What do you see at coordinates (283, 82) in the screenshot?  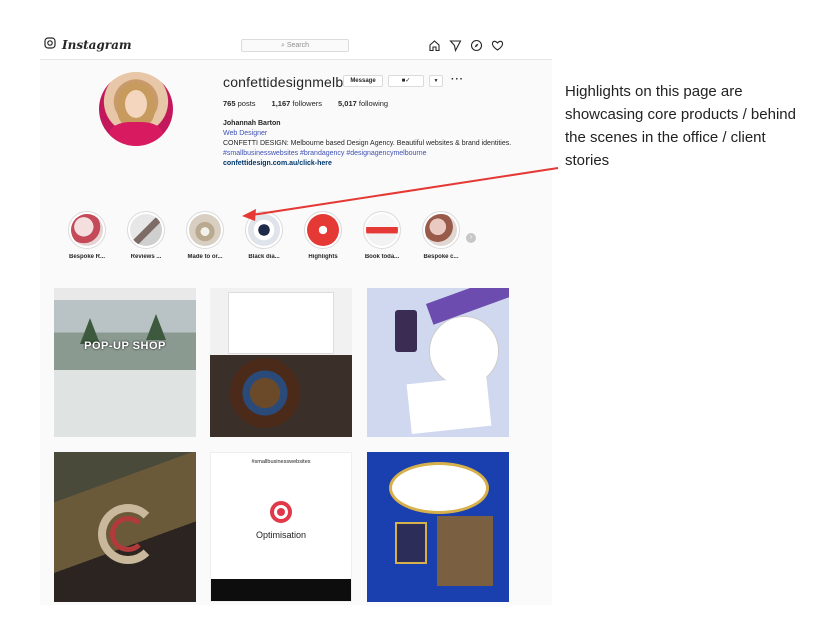 I see `profile-username: confettidesignmelb` at bounding box center [283, 82].